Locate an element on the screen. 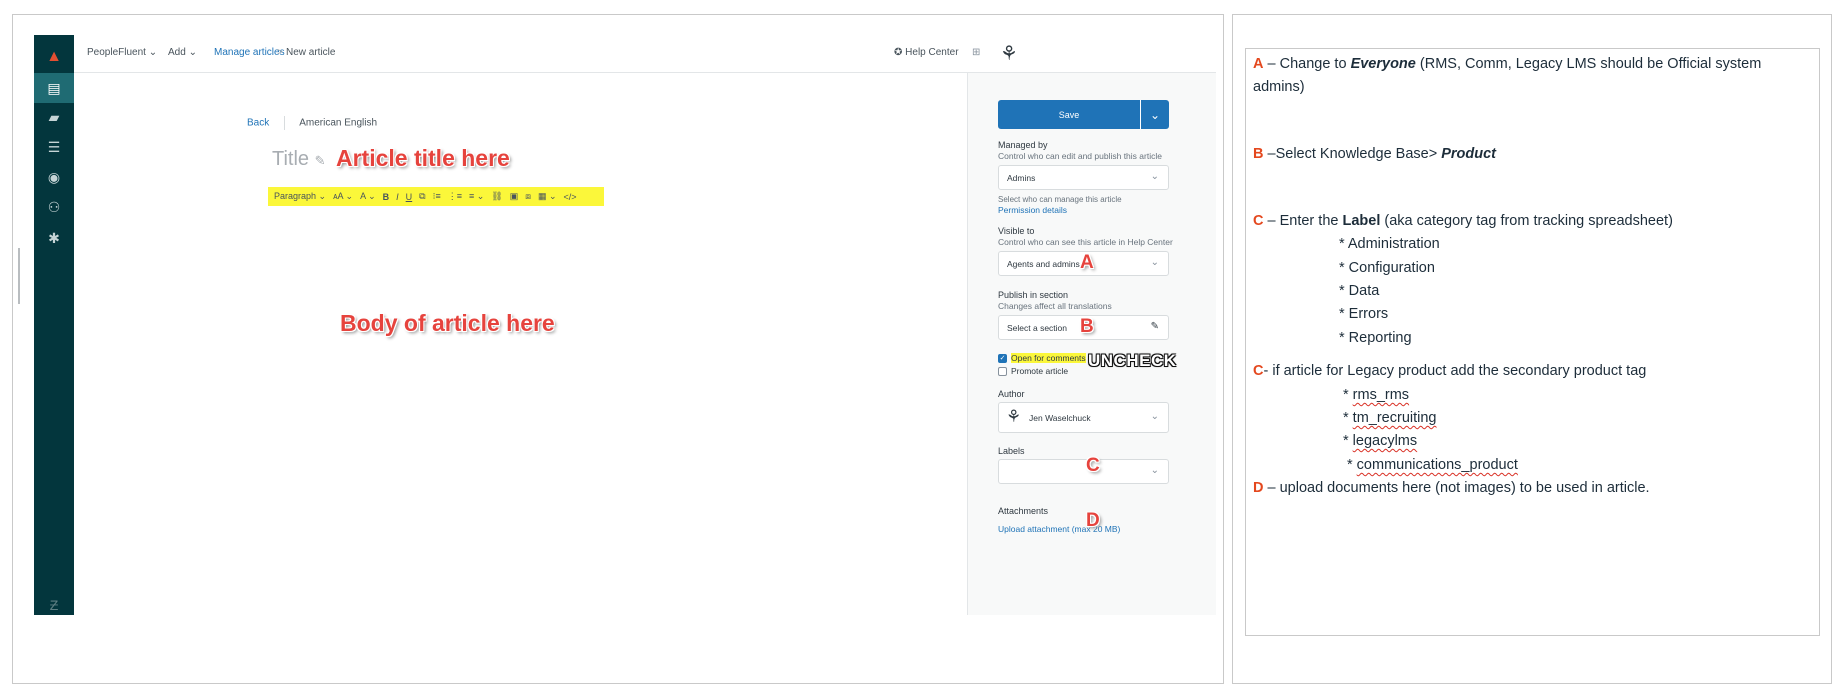  zendesk-logo-icon: ▲ is located at coordinates (54, 57).